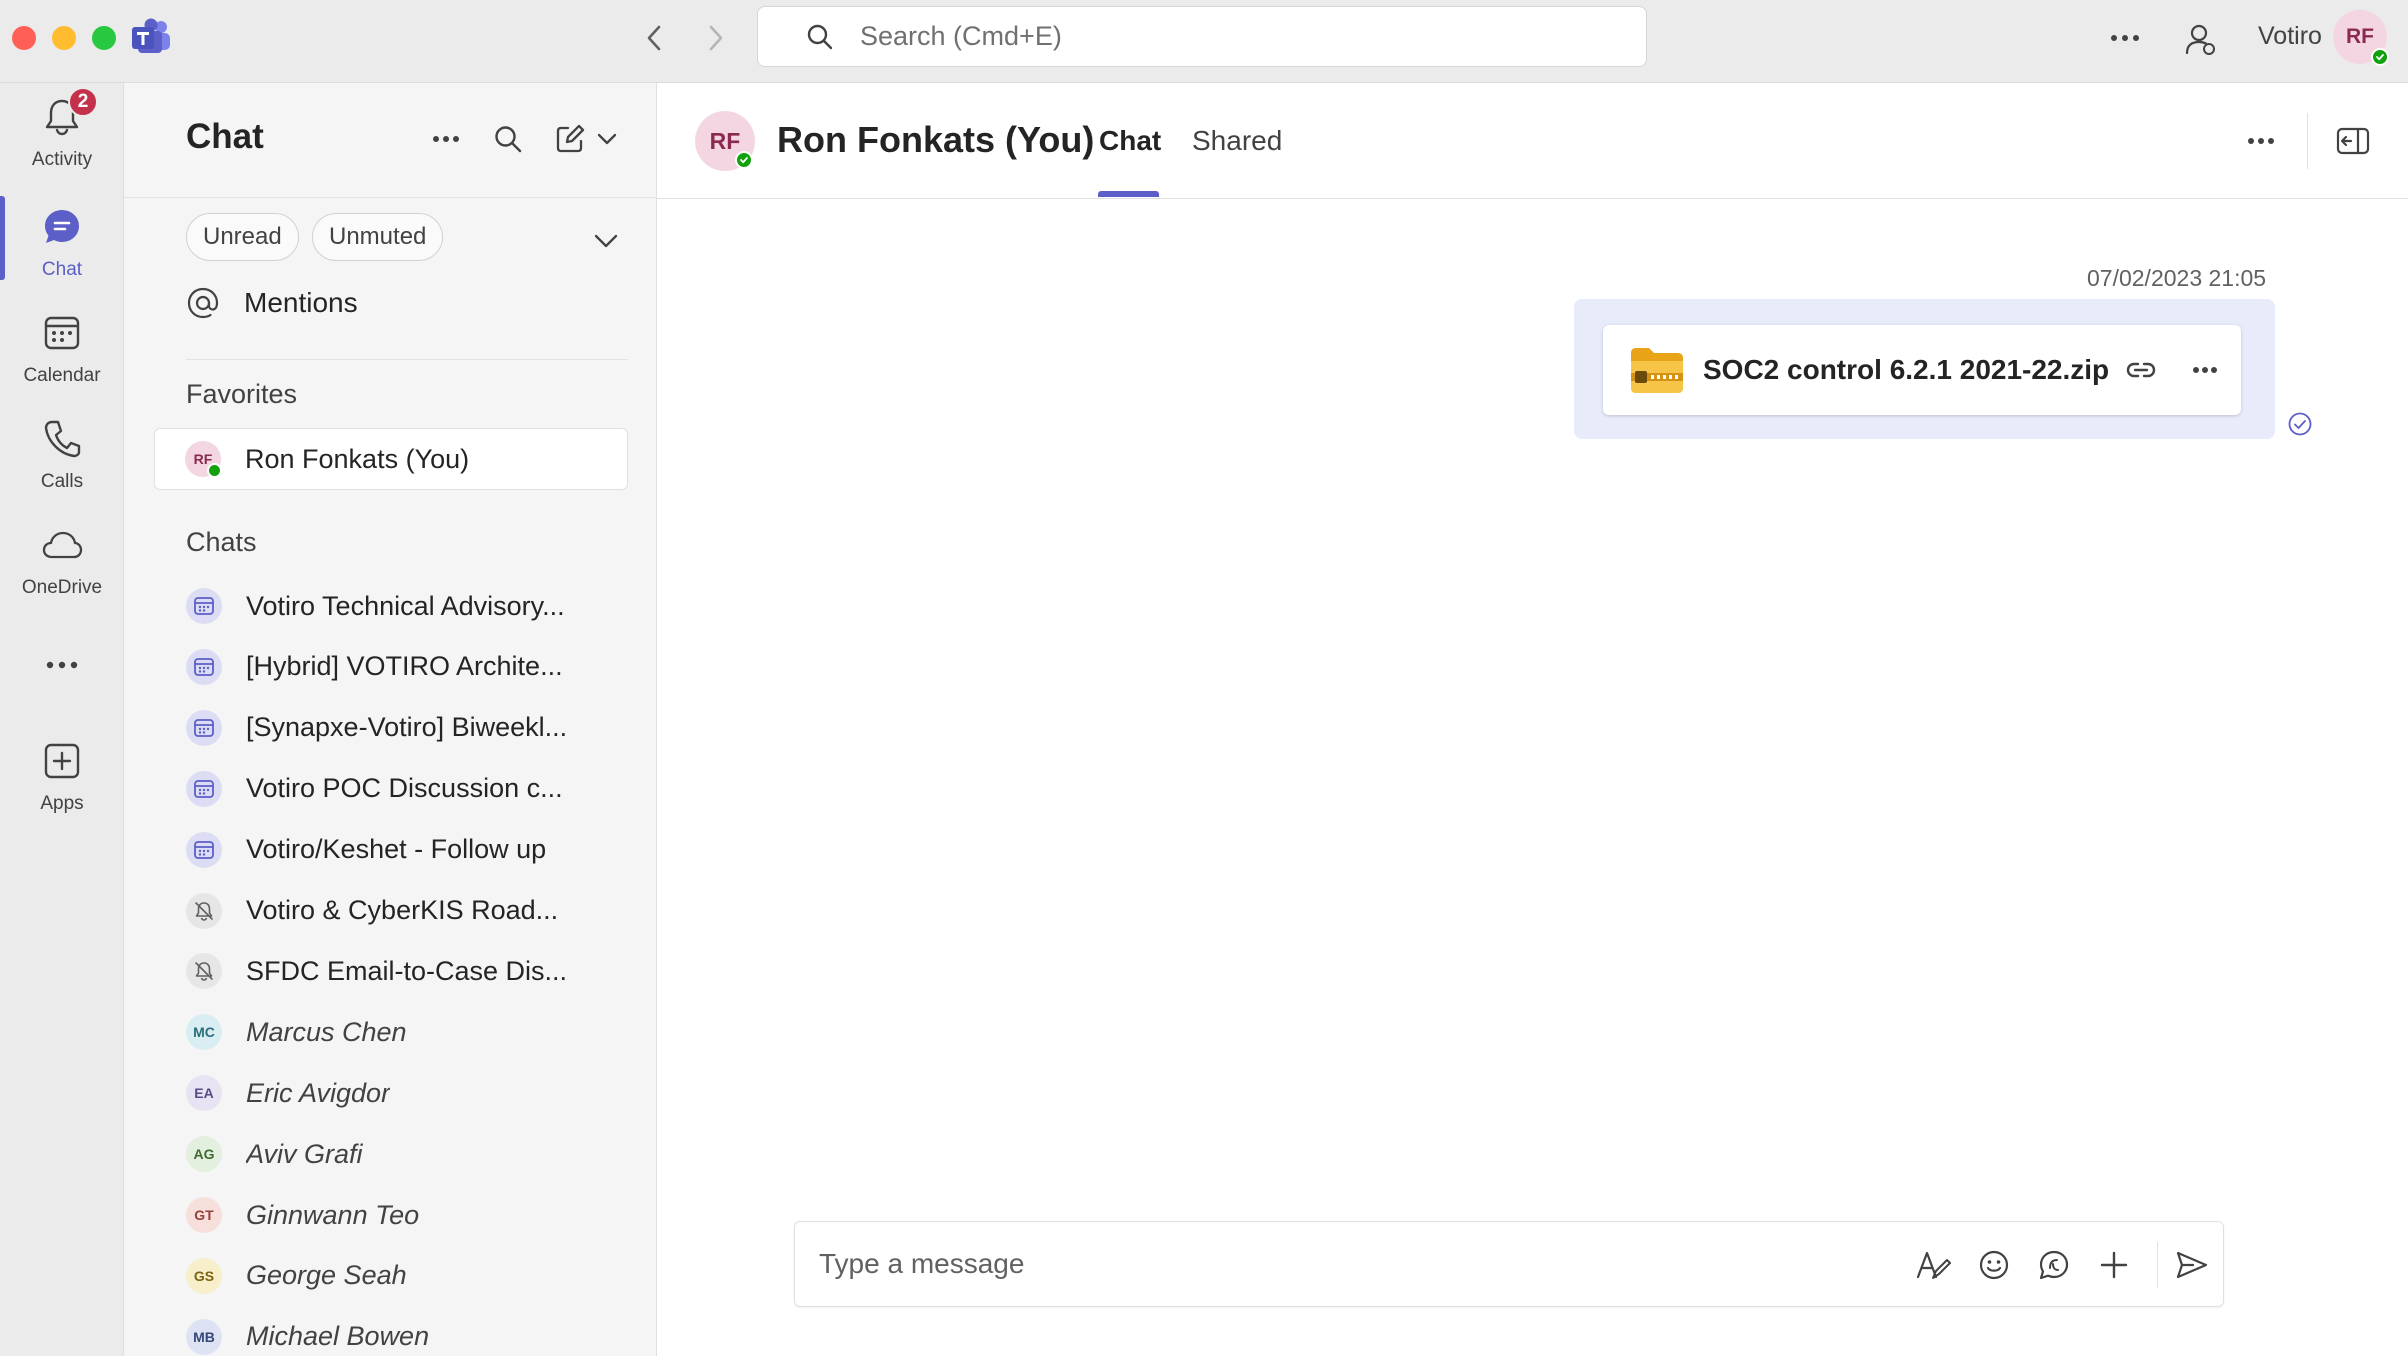  I want to click on send-icon, so click(2192, 1265).